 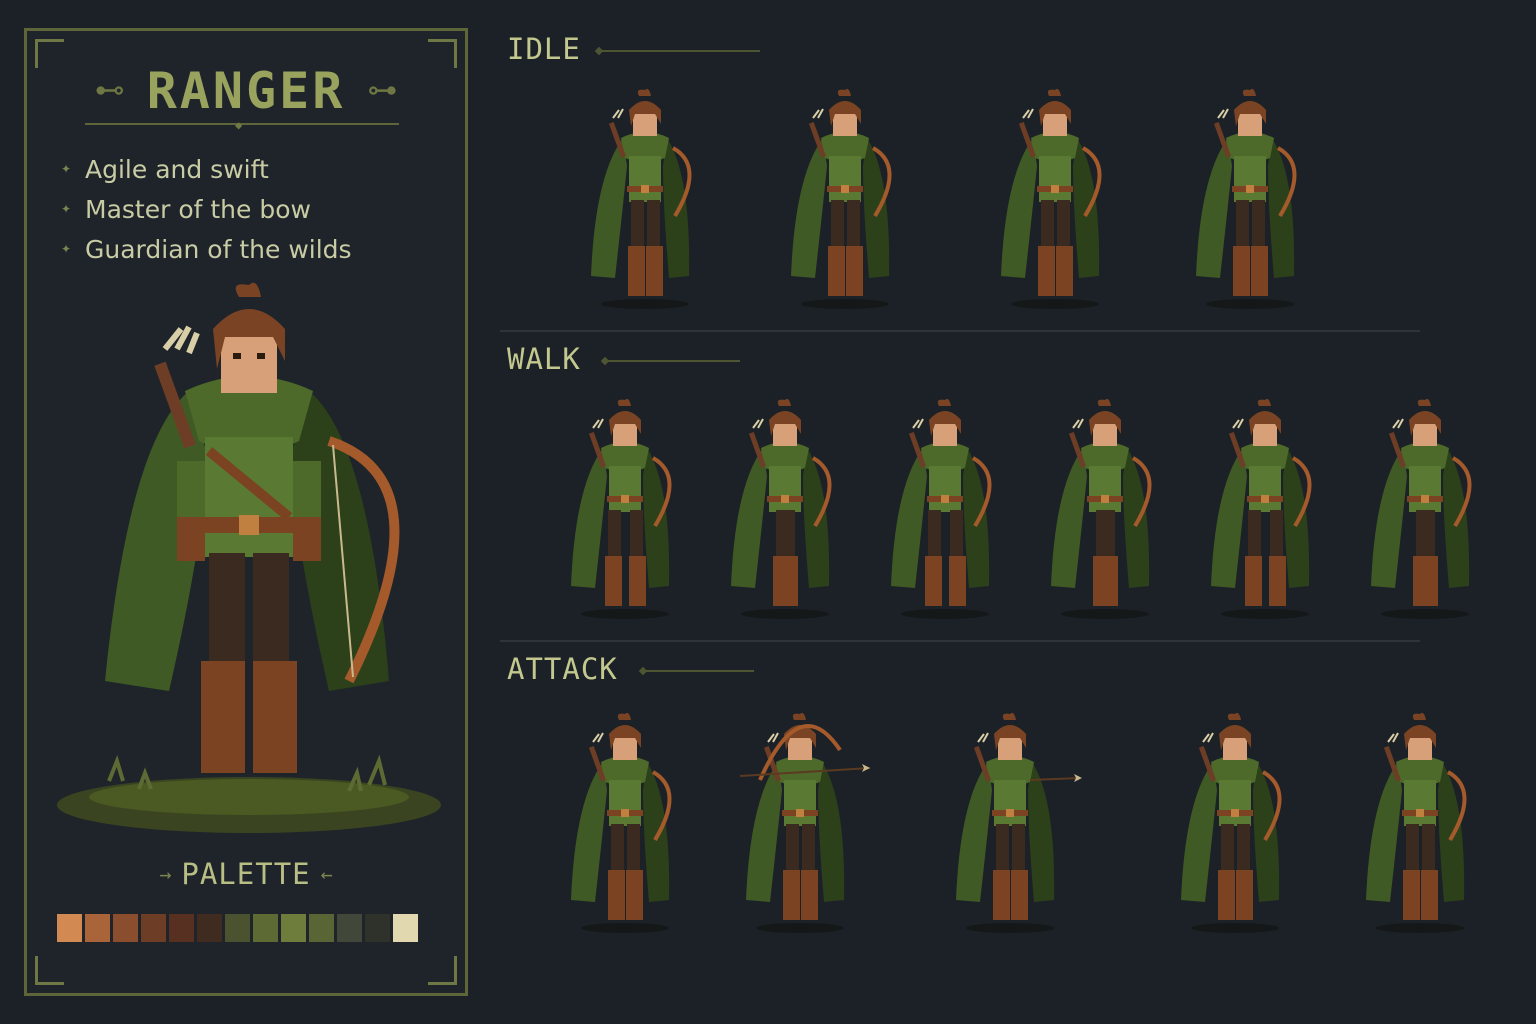 I want to click on leaf-left-icon: ⊷, so click(x=109, y=90).